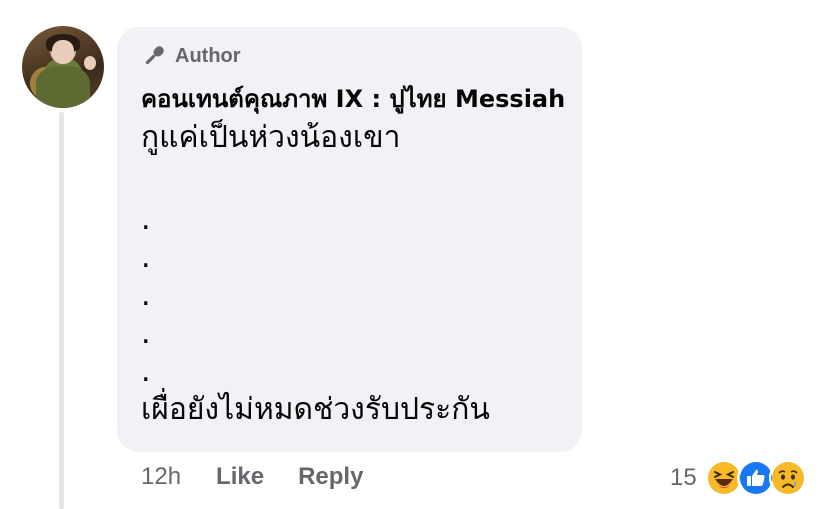 This screenshot has height=509, width=828. What do you see at coordinates (353, 98) in the screenshot?
I see `comment-author-name: คอนเทนต์คุณภาพ IX : ปูไทย Messiah` at bounding box center [353, 98].